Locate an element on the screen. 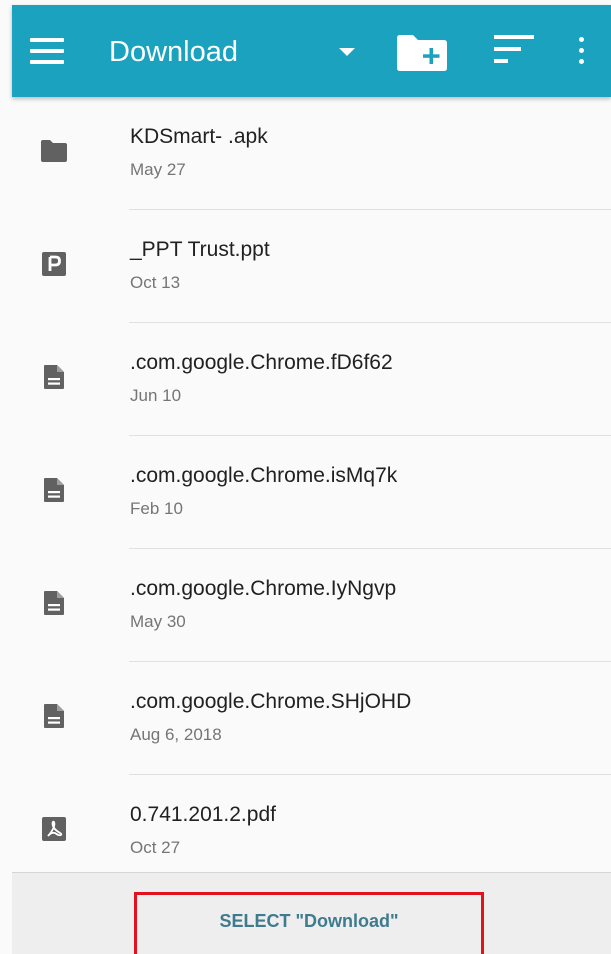 The height and width of the screenshot is (954, 611). menu-icon is located at coordinates (47, 51).